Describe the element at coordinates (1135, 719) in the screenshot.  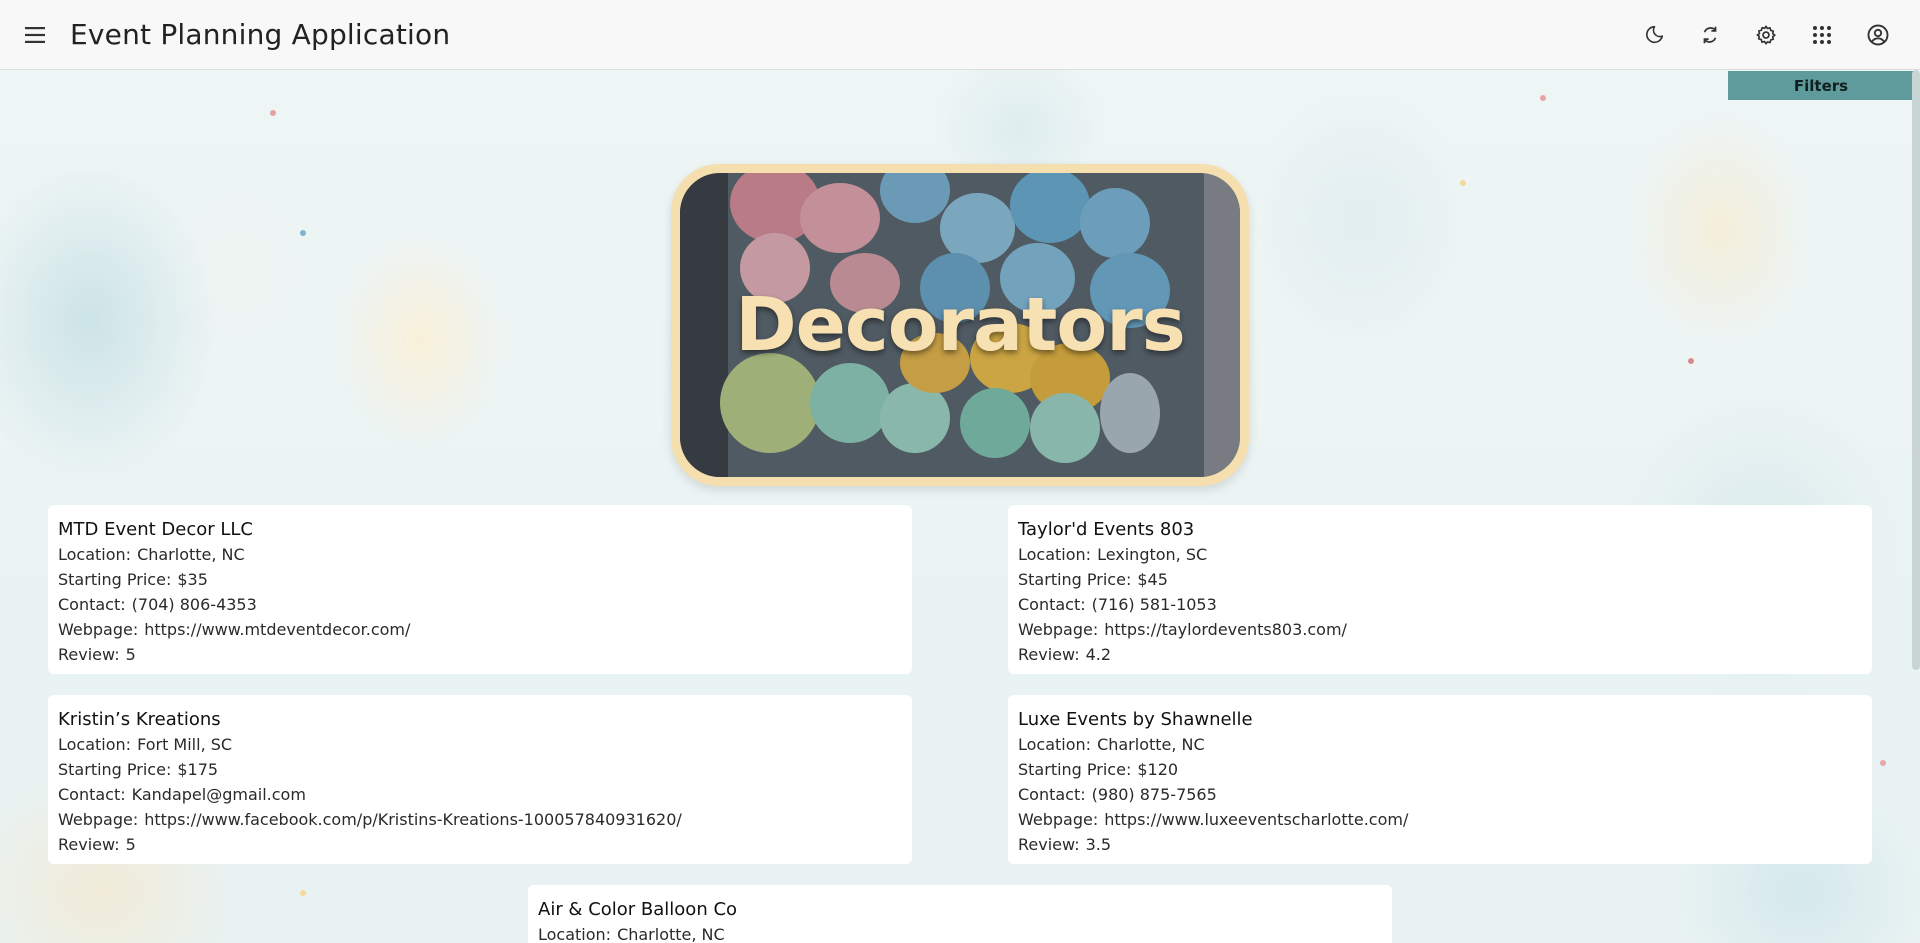
I see `vendor-name: Luxe Events by Shawnelle` at that location.